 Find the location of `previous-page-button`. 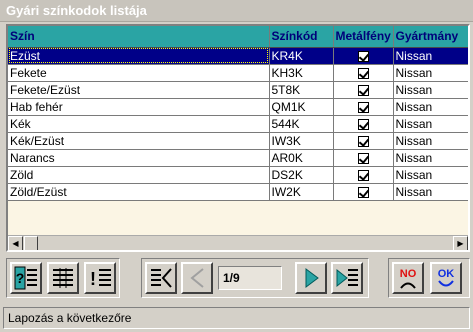

previous-page-button is located at coordinates (197, 278).